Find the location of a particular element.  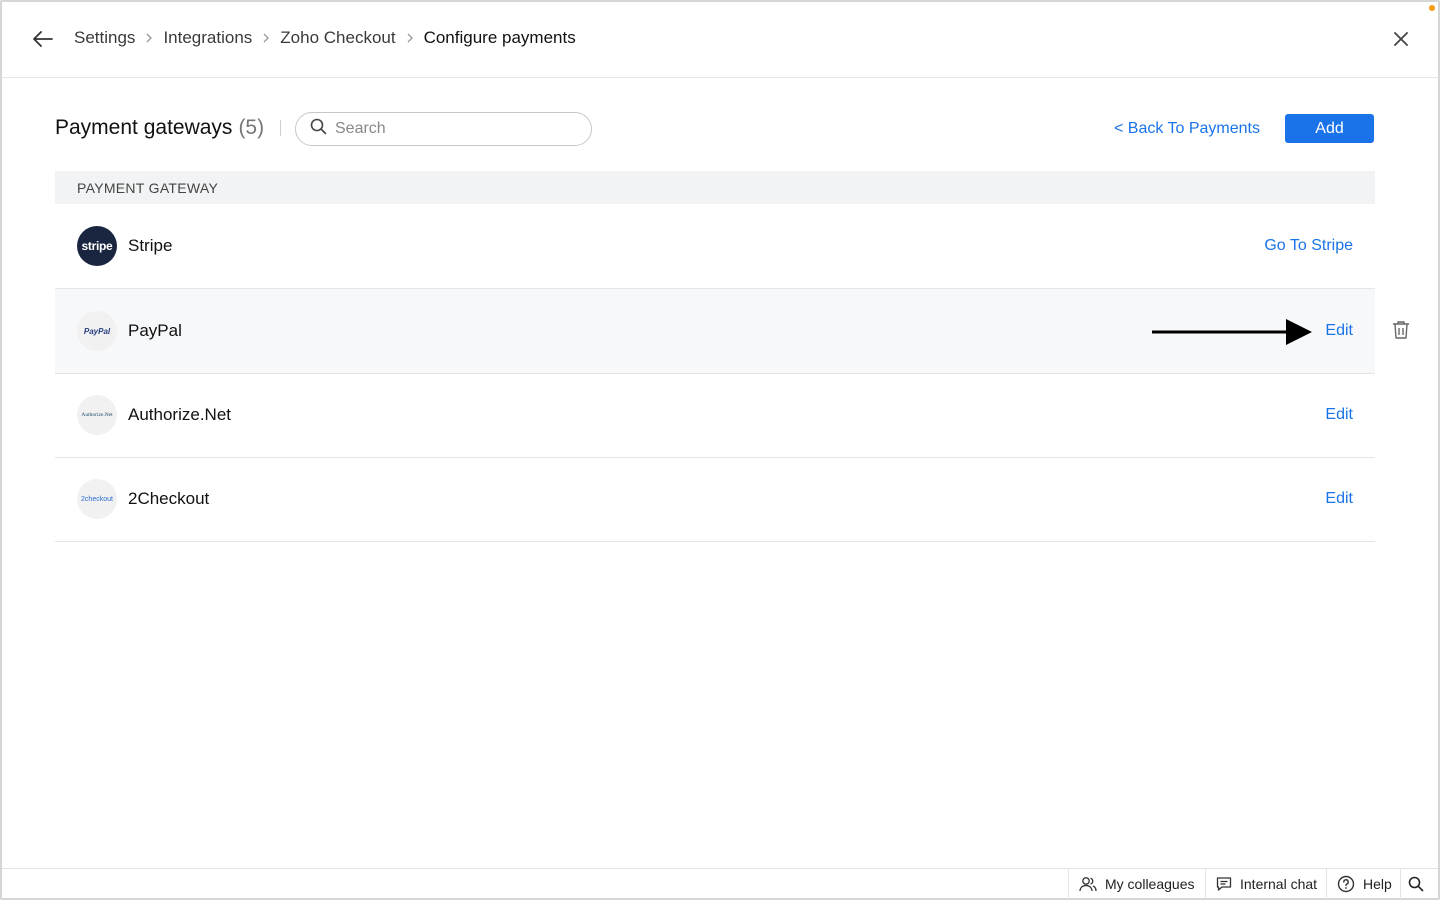

bottom-bar: My colleagues Internal chat Help is located at coordinates (720, 883).